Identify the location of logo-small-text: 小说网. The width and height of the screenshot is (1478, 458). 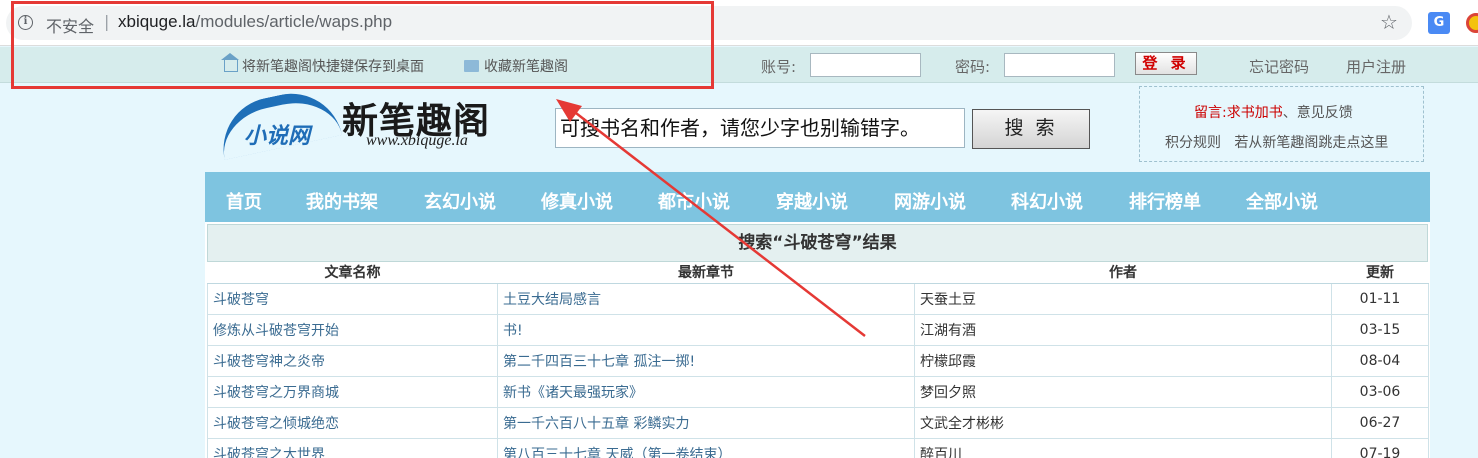
(277, 136).